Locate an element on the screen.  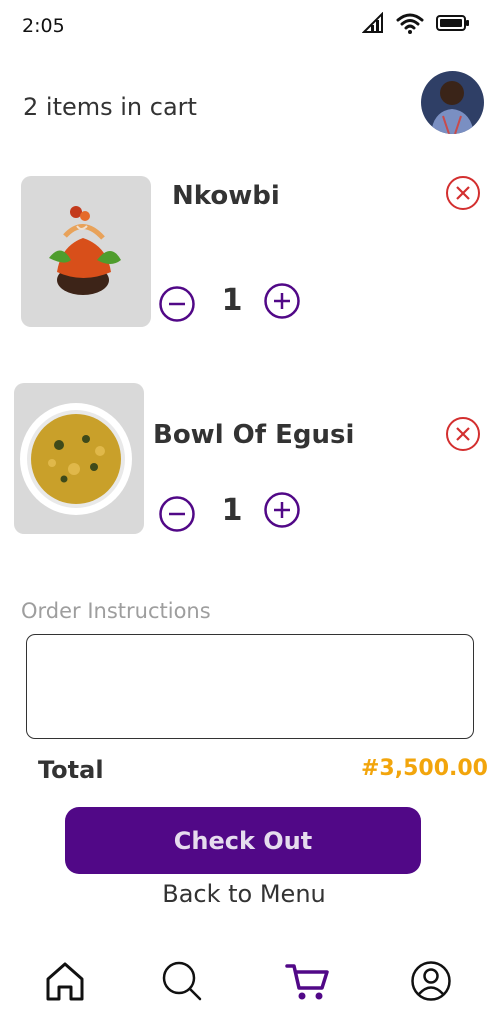
cart-icon is located at coordinates (307, 982).